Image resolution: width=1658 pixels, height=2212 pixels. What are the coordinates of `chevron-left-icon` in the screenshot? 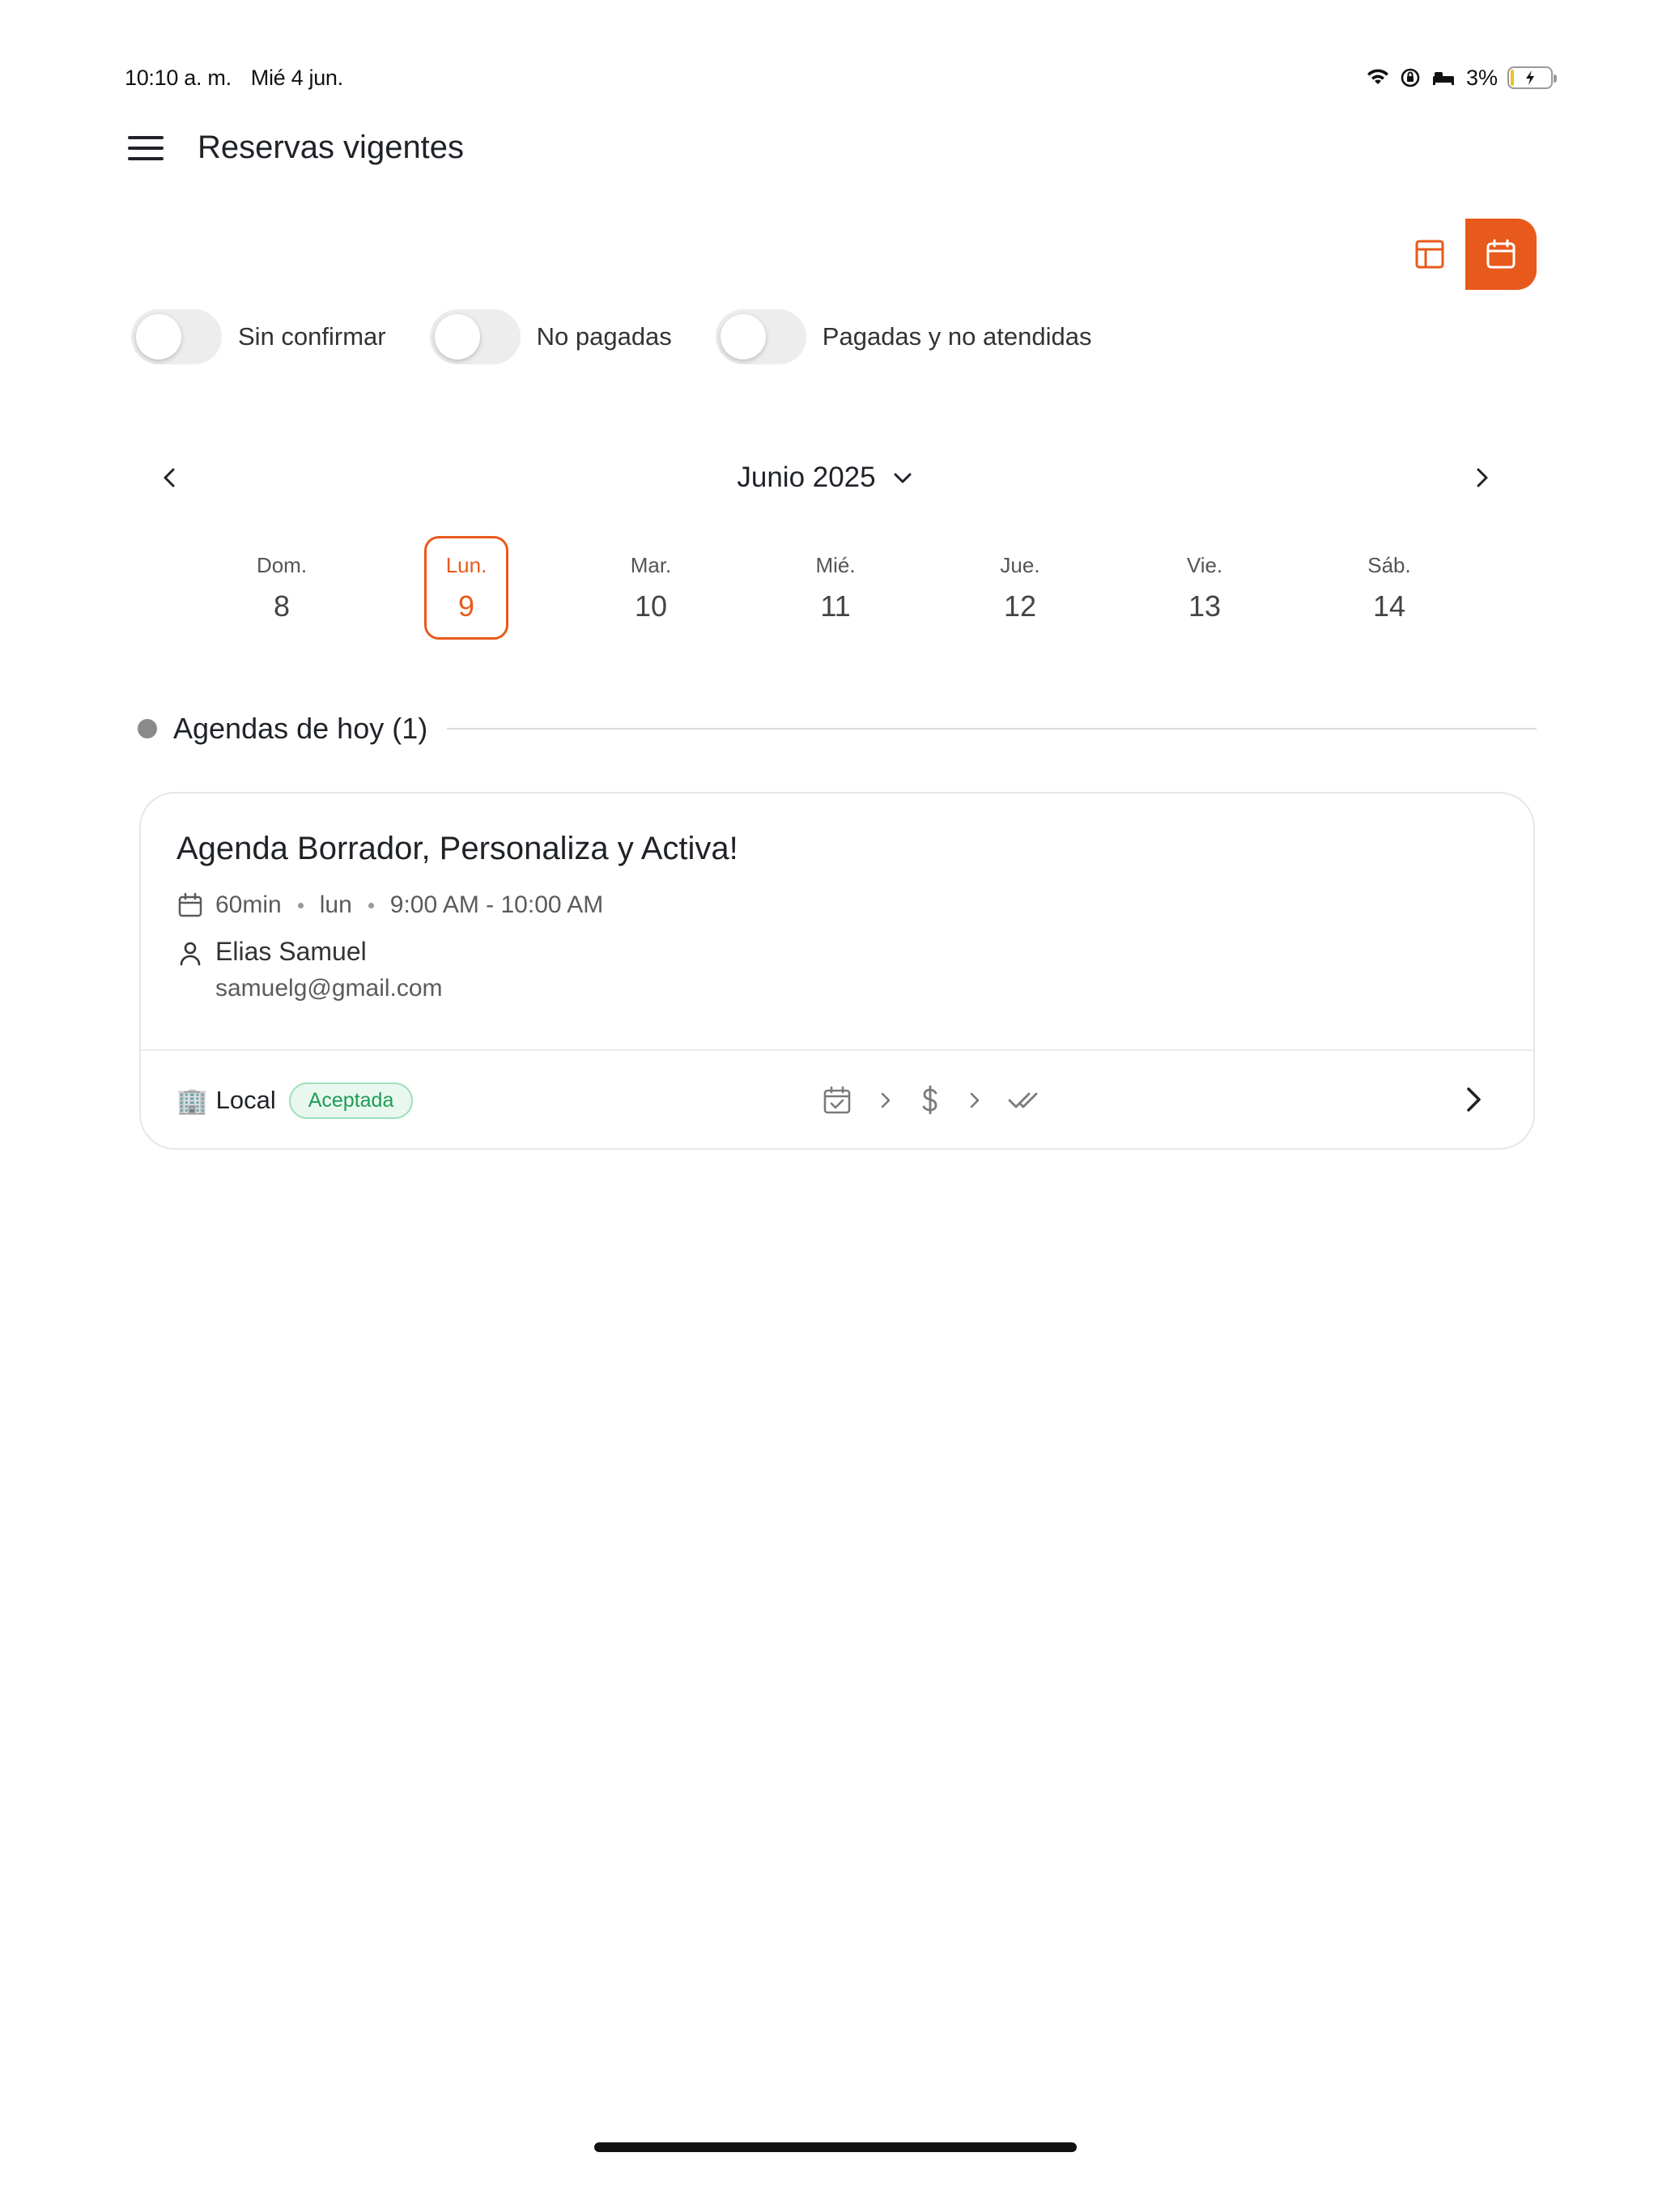 It's located at (169, 477).